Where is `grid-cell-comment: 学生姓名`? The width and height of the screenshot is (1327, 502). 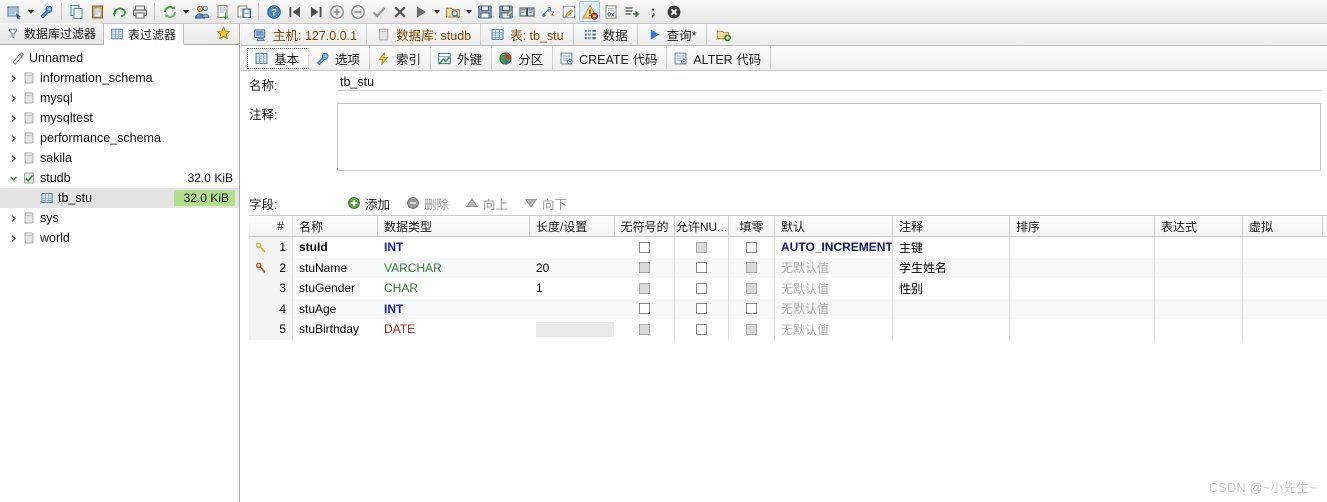
grid-cell-comment: 学生姓名 is located at coordinates (951, 267).